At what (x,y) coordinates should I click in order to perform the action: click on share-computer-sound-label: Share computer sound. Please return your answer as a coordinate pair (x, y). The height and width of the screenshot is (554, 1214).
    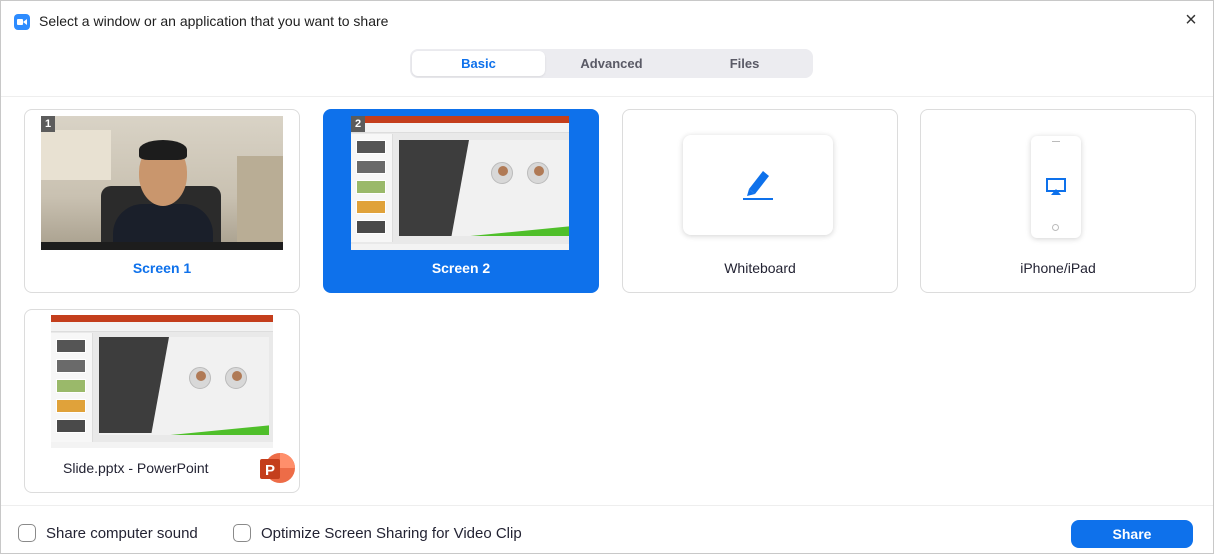
    Looking at the image, I should click on (122, 533).